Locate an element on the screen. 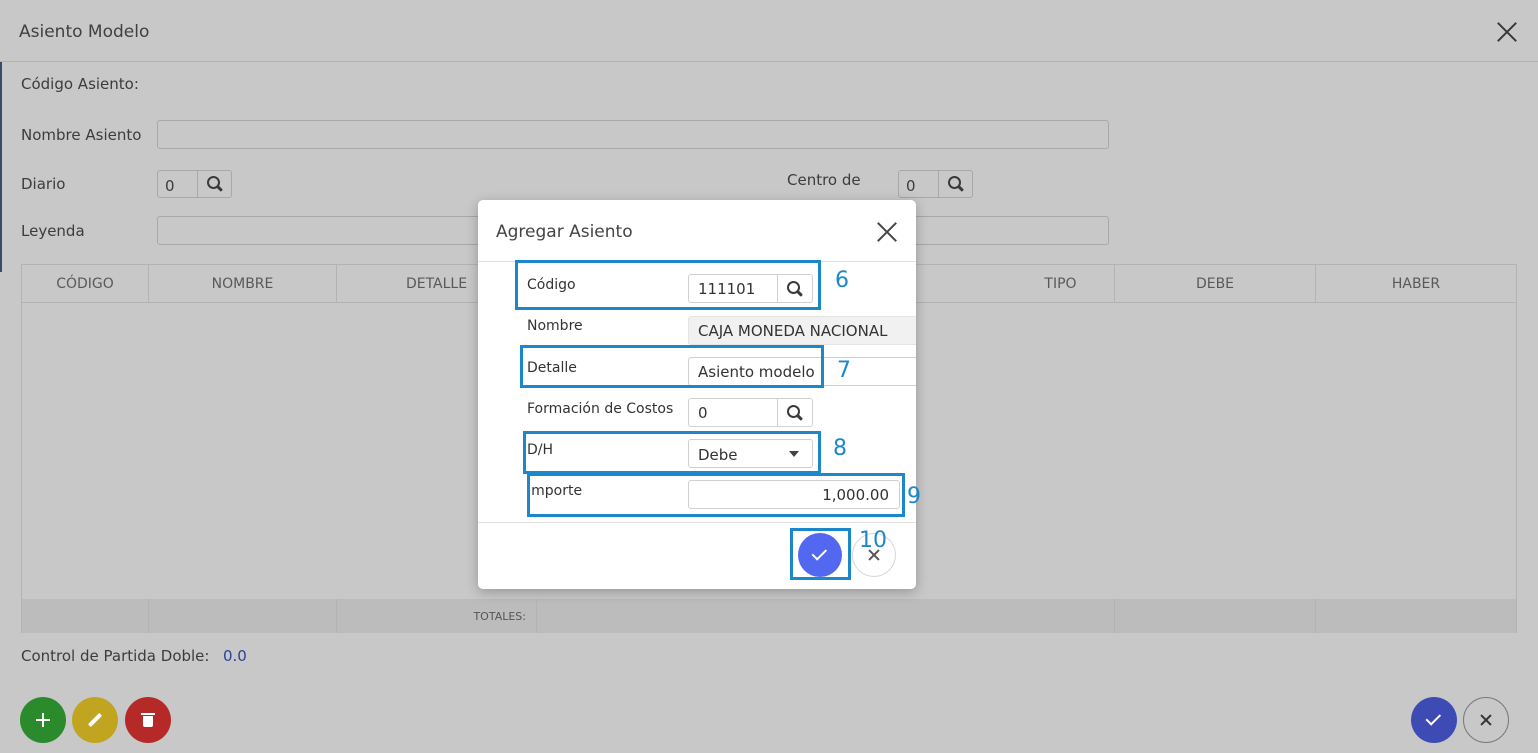 This screenshot has height=753, width=1538. formacion-costos-value: 0 is located at coordinates (703, 413).